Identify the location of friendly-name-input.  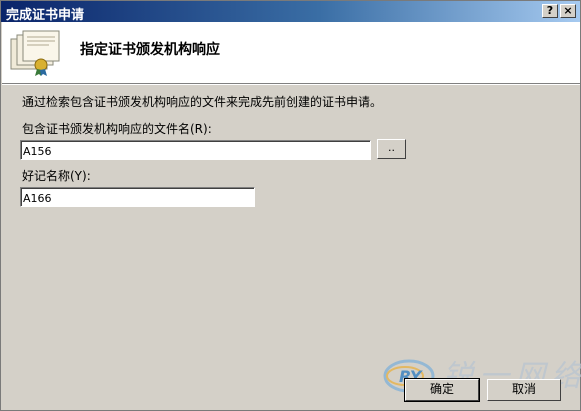
(137, 197).